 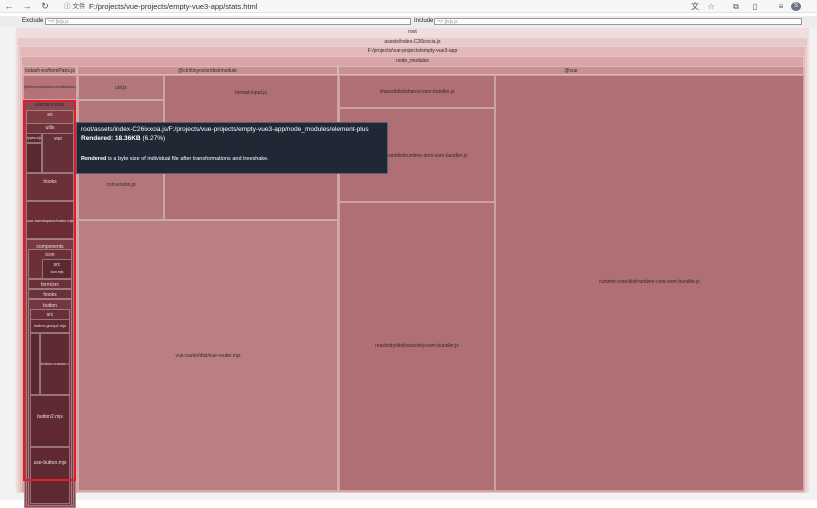 I want to click on avatar: S, so click(x=796, y=6).